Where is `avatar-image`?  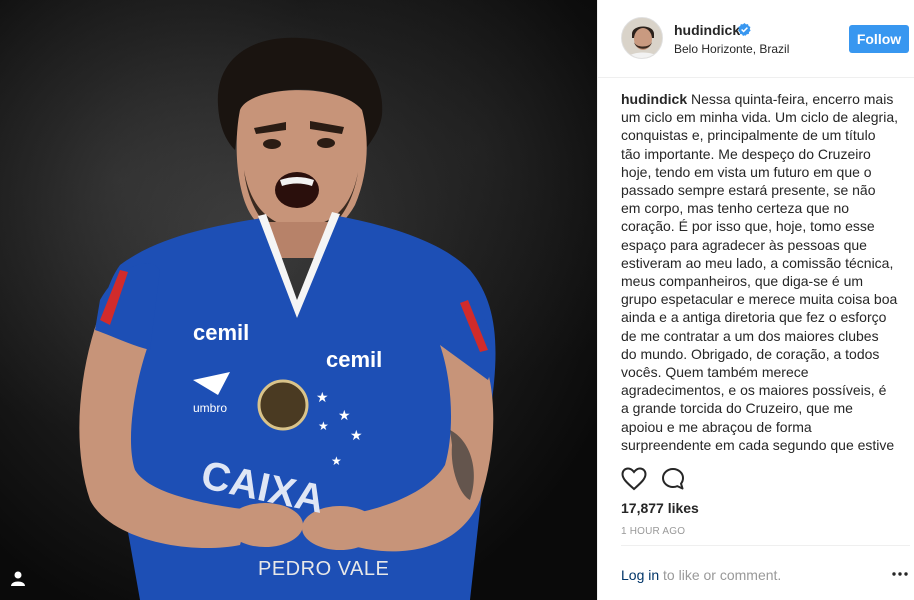
avatar-image is located at coordinates (642, 38).